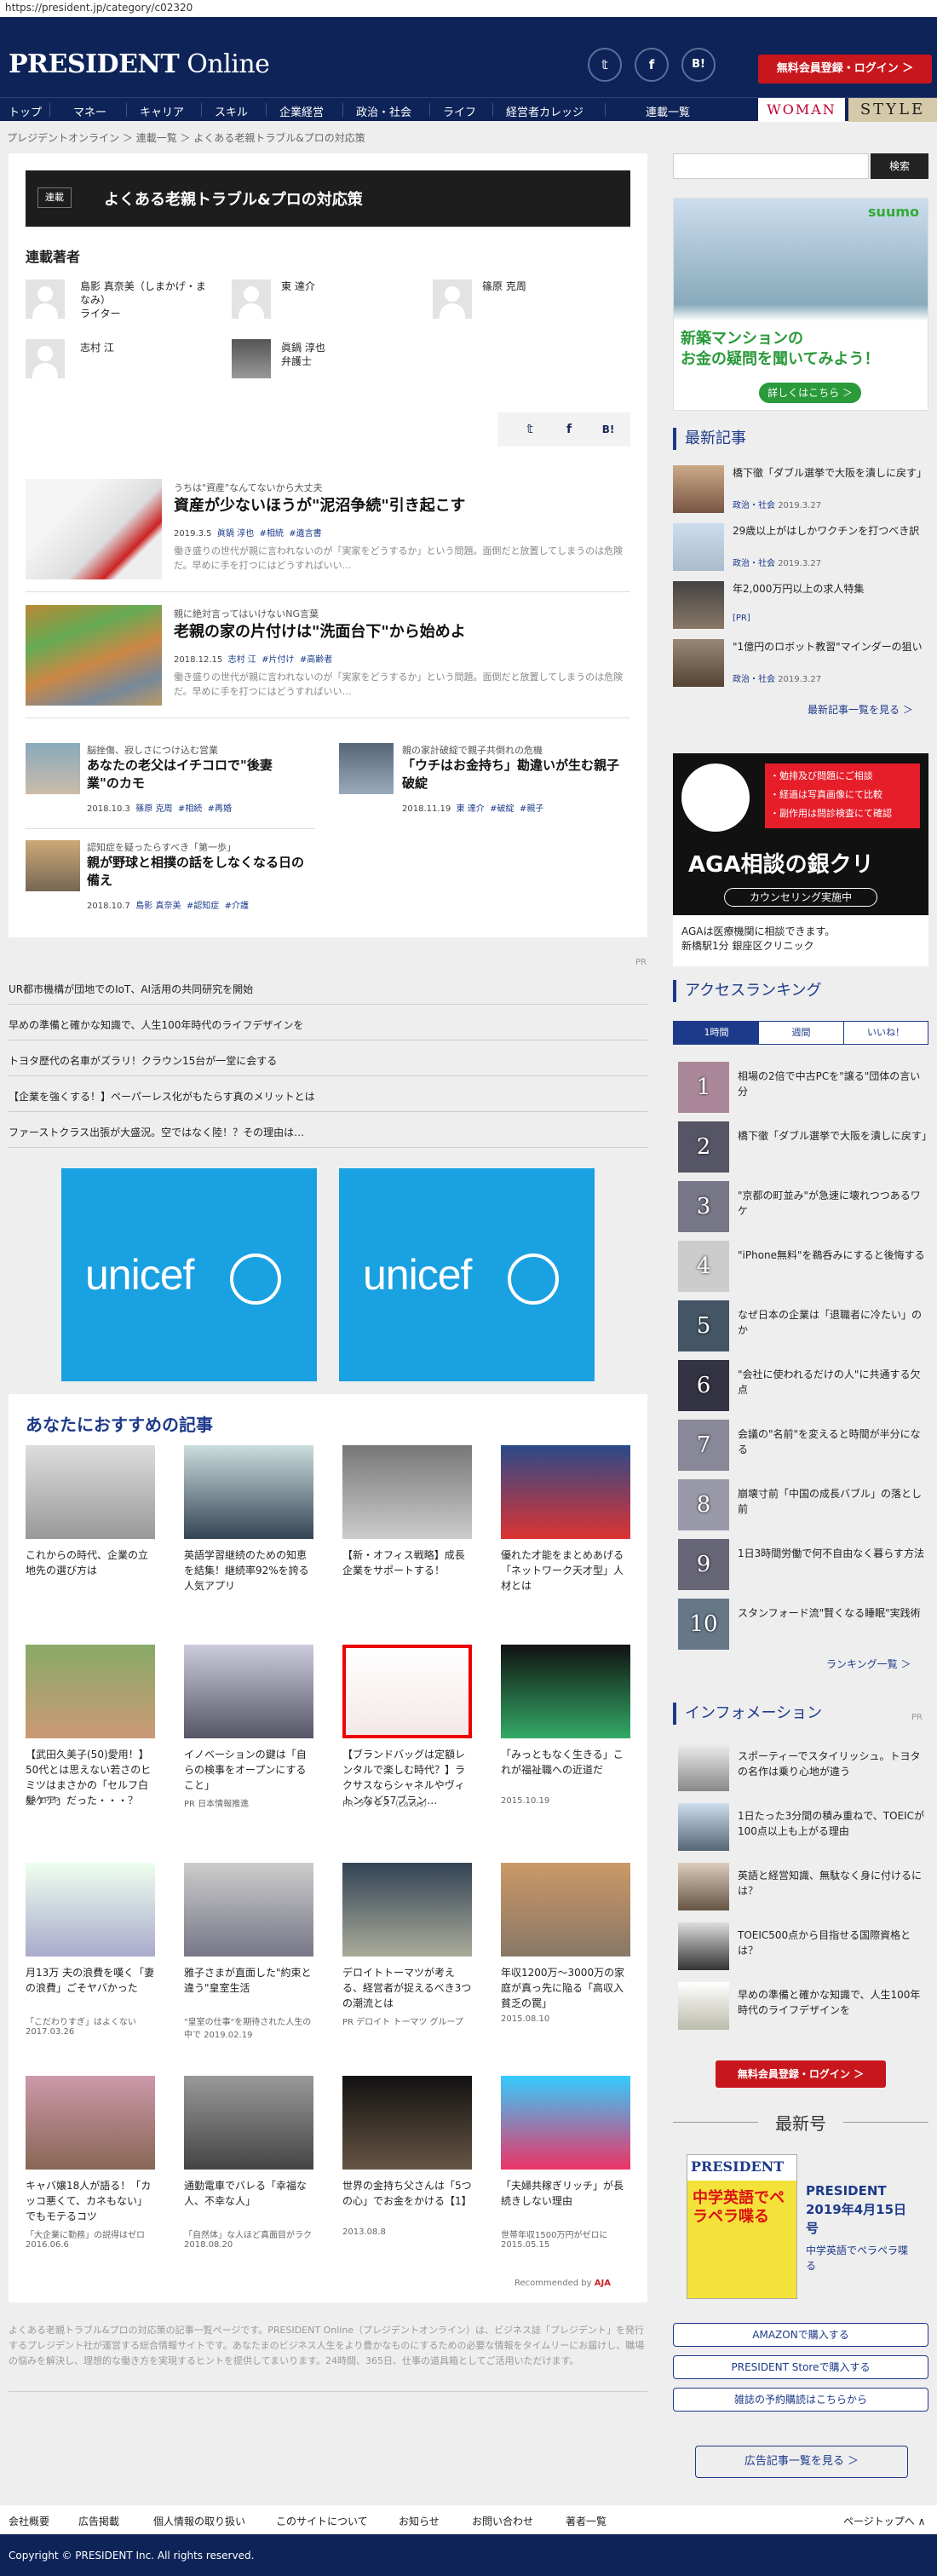 This screenshot has width=937, height=2576. What do you see at coordinates (197, 872) in the screenshot?
I see `article-title: 親が野球と相撲の話をしなくなる日の備え` at bounding box center [197, 872].